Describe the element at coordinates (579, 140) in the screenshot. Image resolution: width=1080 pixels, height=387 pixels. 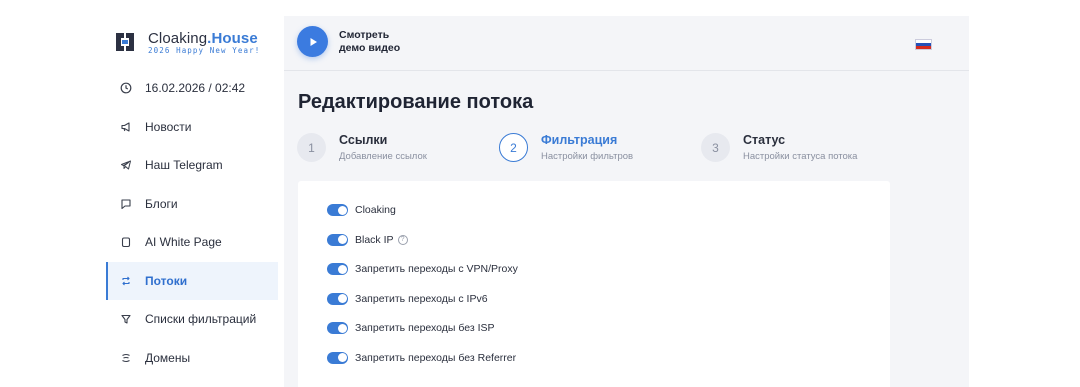
I see `step-title: Фильтрация` at that location.